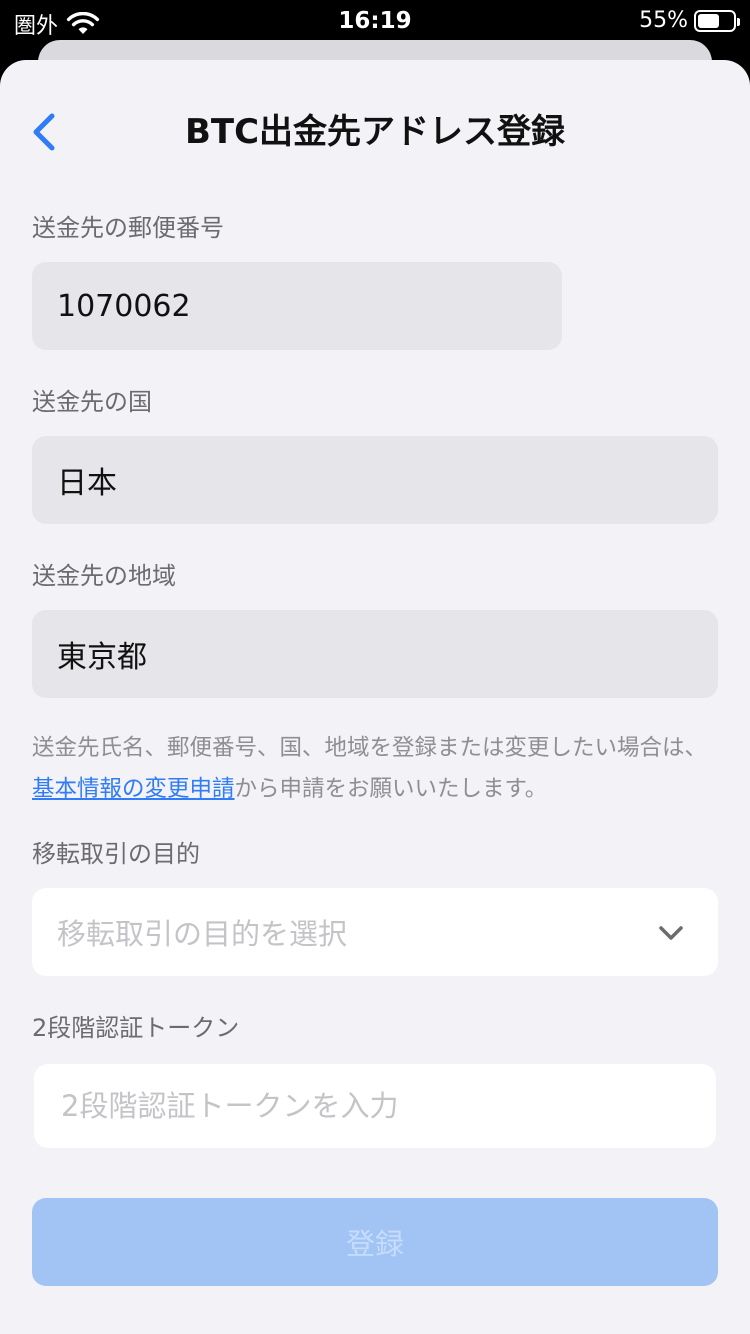  I want to click on country-value: 日本, so click(87, 483).